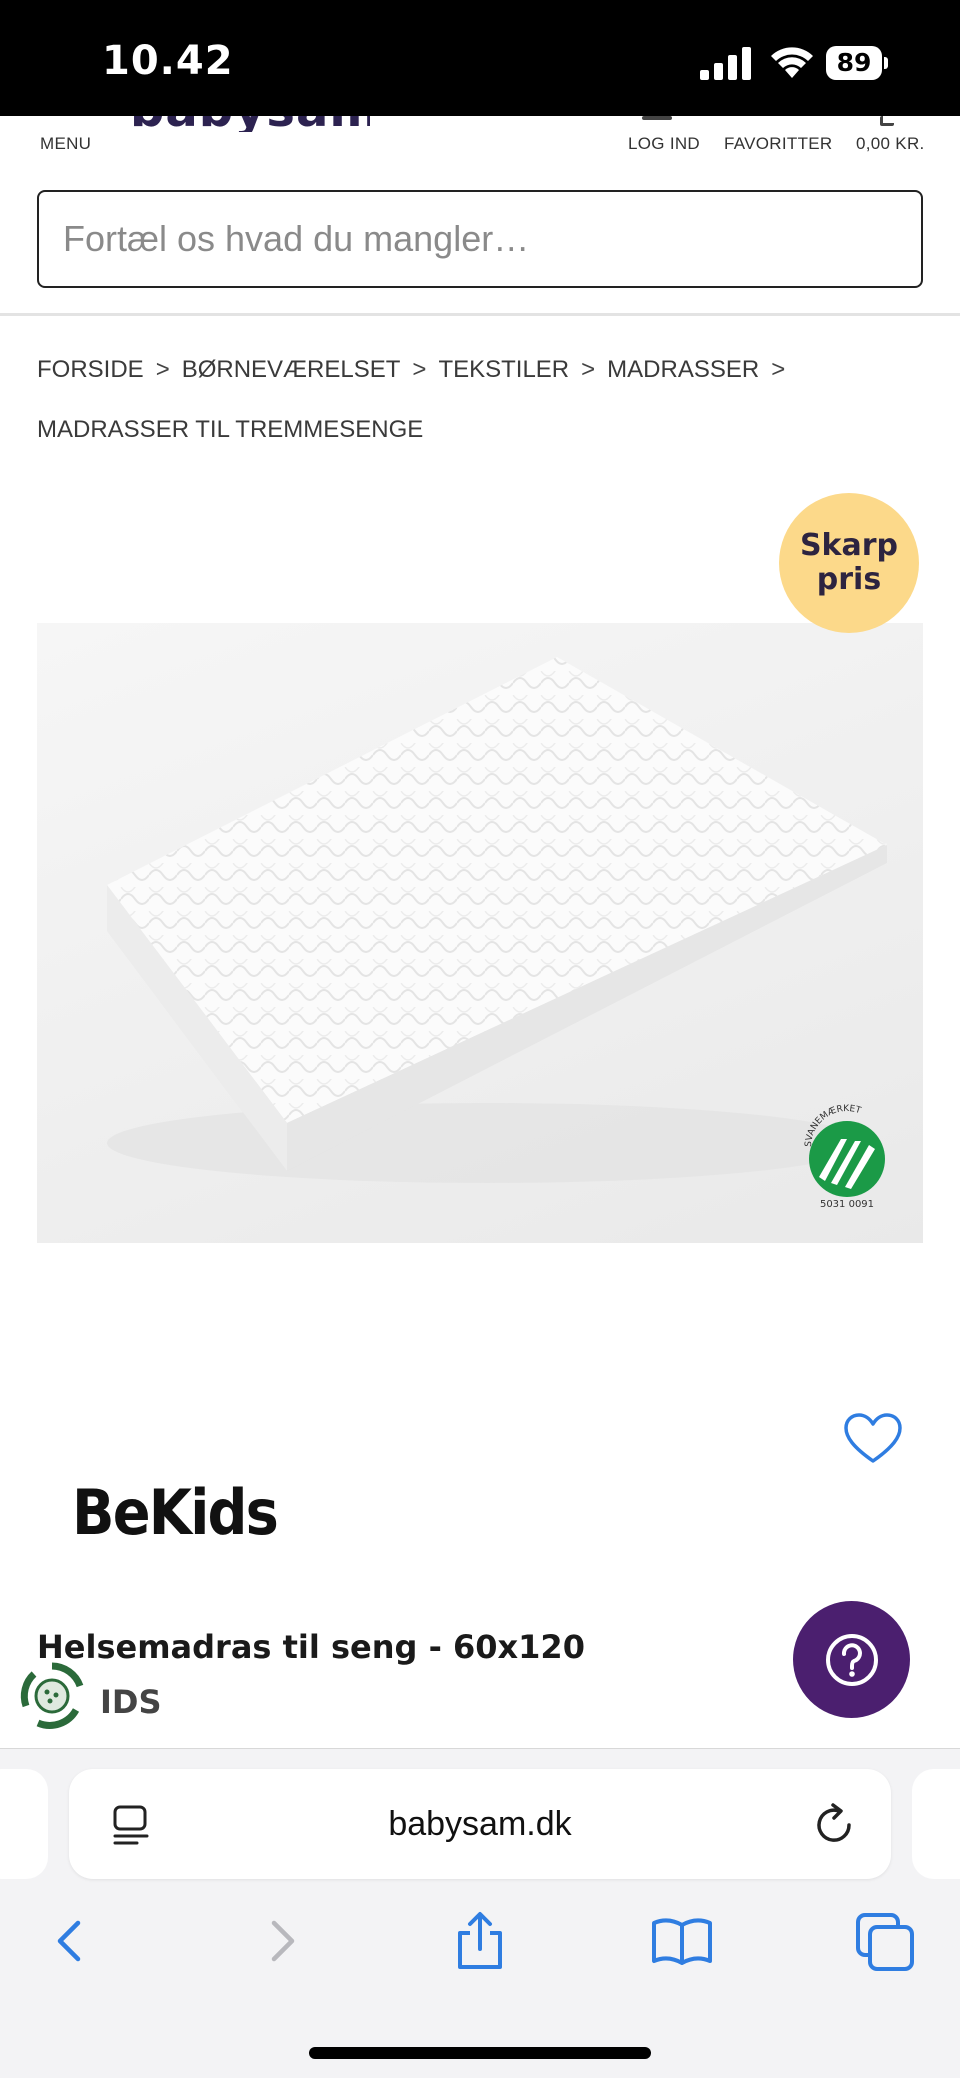  I want to click on search-box, so click(480, 239).